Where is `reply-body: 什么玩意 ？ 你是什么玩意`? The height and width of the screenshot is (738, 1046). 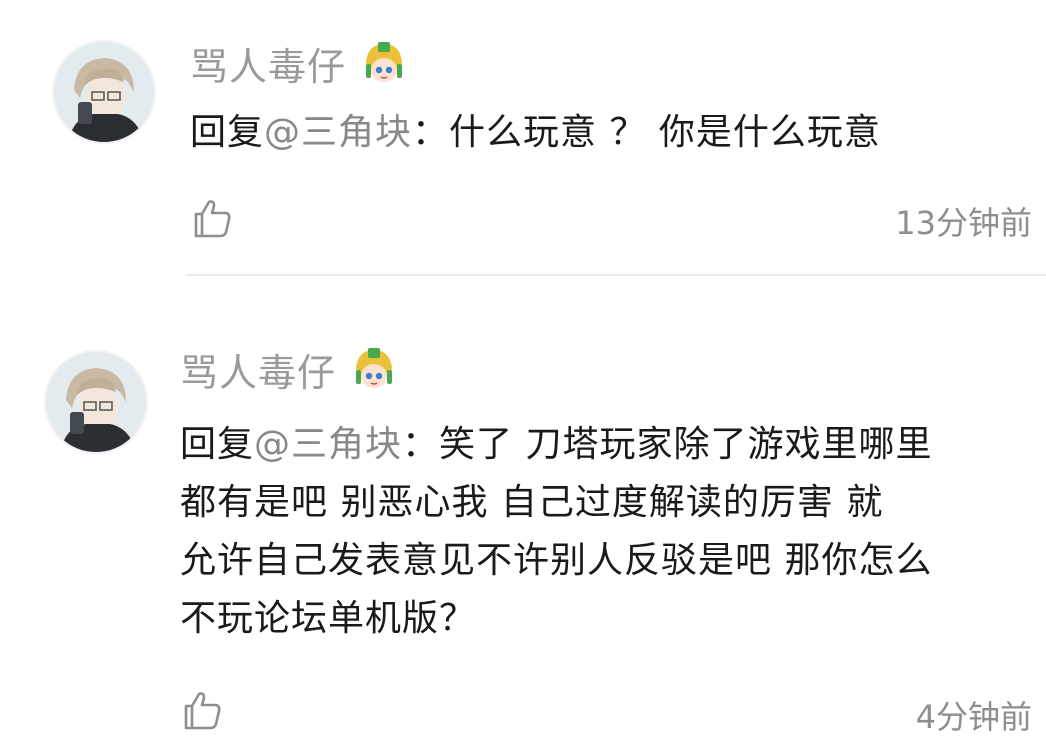 reply-body: 什么玩意 ？ 你是什么玩意 is located at coordinates (665, 132).